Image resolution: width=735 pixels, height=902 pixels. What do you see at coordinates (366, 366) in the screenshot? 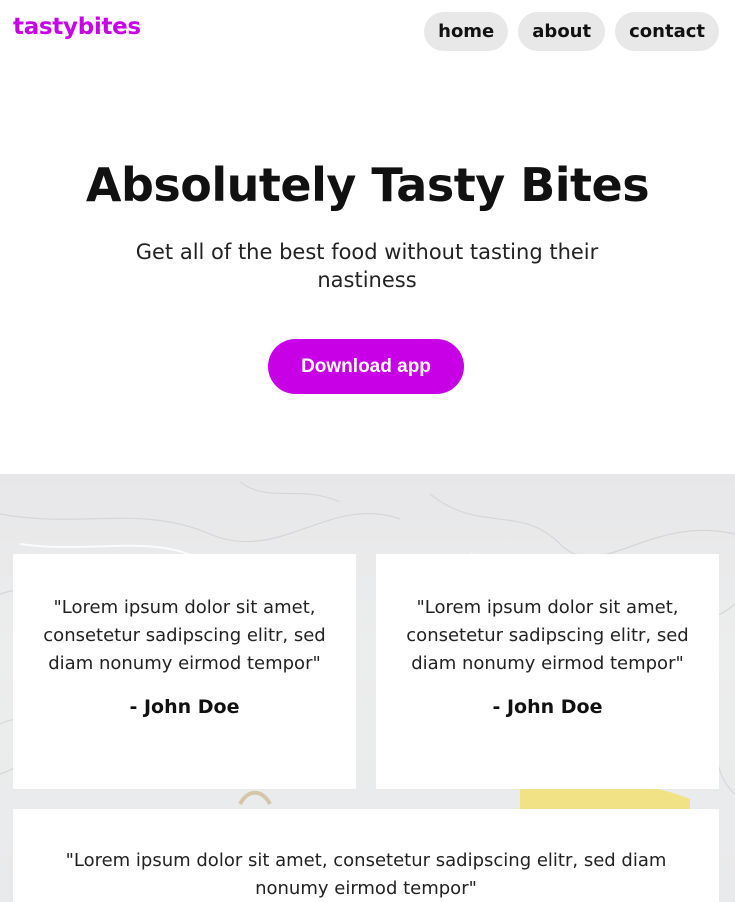
I see `download-app-button: Download app` at bounding box center [366, 366].